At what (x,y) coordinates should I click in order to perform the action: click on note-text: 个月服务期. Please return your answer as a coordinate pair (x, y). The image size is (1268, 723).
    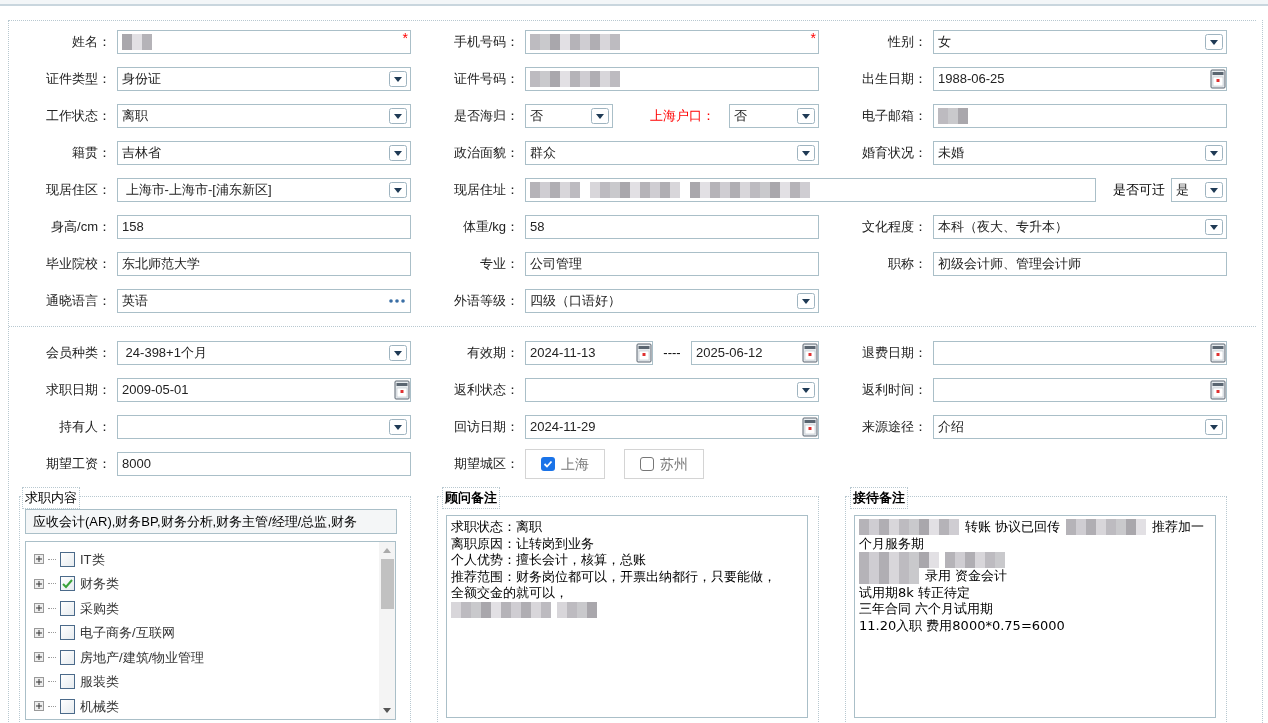
    Looking at the image, I should click on (891, 543).